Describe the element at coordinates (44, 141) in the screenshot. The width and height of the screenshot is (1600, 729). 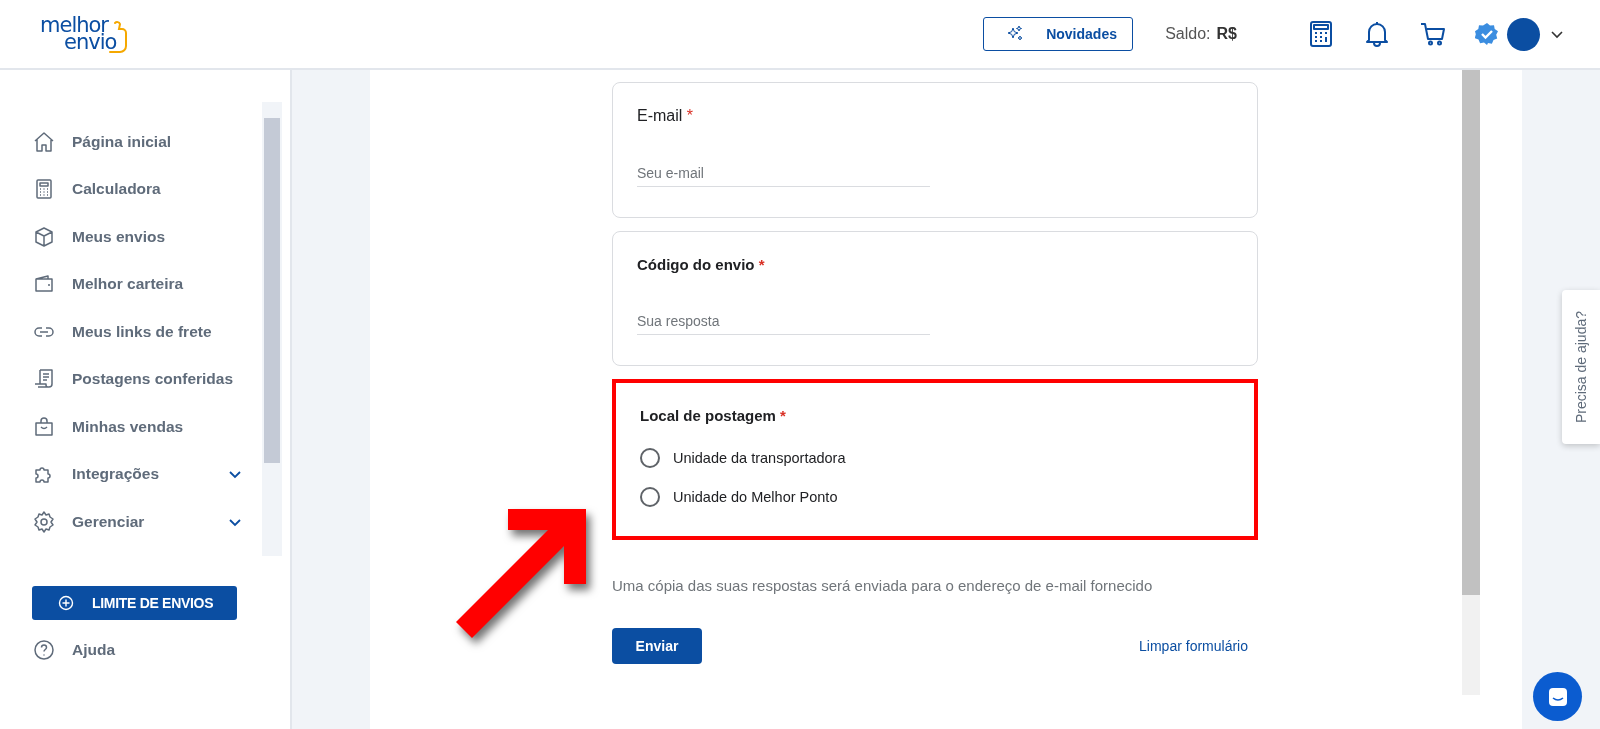
I see `home-icon` at that location.